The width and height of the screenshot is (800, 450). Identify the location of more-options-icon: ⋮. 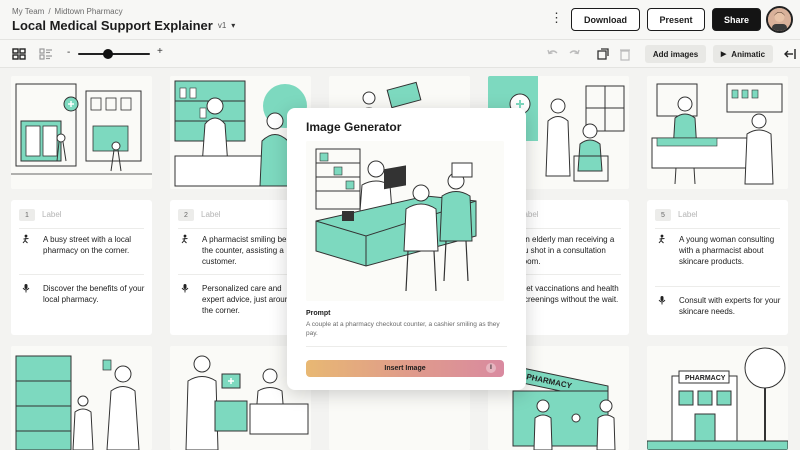
(556, 17).